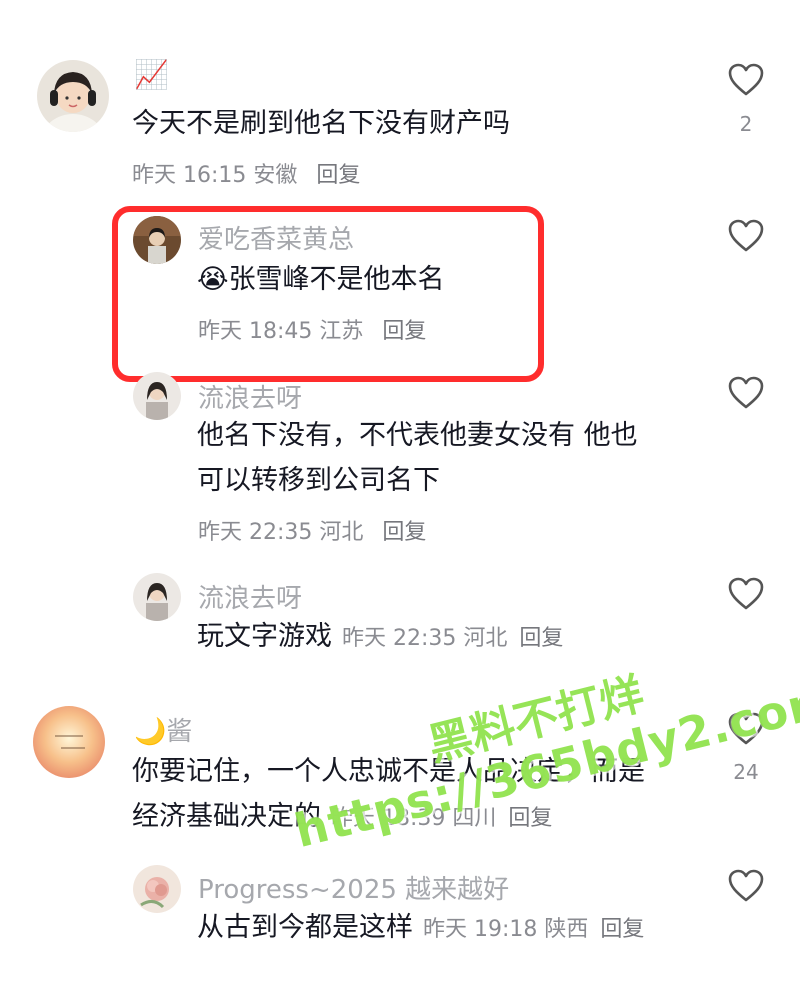 This screenshot has width=800, height=997. I want to click on comment-meta: 昨天 18:39 四川 回复, so click(441, 818).